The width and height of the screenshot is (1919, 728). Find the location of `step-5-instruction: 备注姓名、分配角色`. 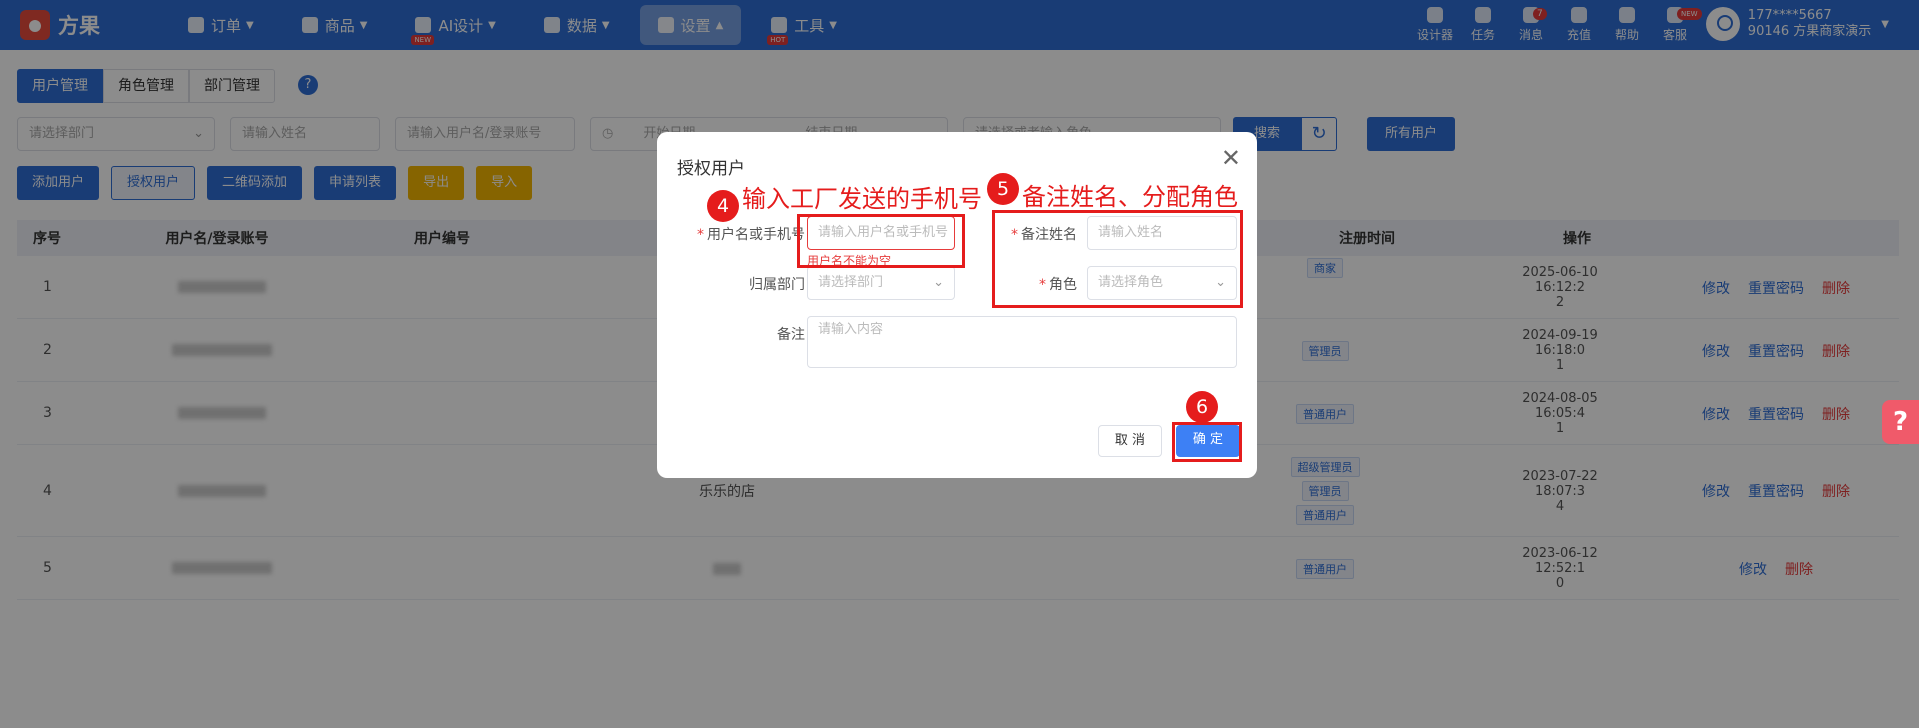

step-5-instruction: 备注姓名、分配角色 is located at coordinates (1130, 197).